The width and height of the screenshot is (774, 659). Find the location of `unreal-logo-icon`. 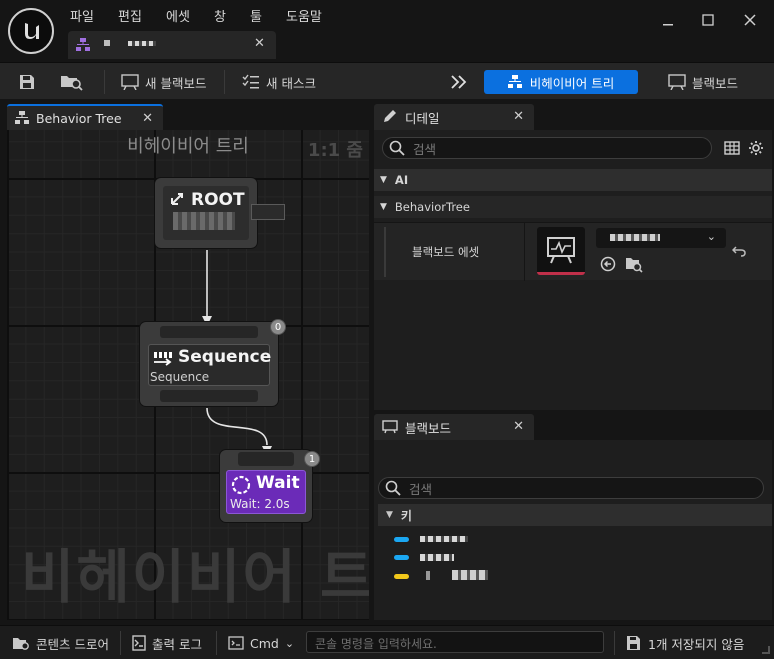

unreal-logo-icon is located at coordinates (31, 31).